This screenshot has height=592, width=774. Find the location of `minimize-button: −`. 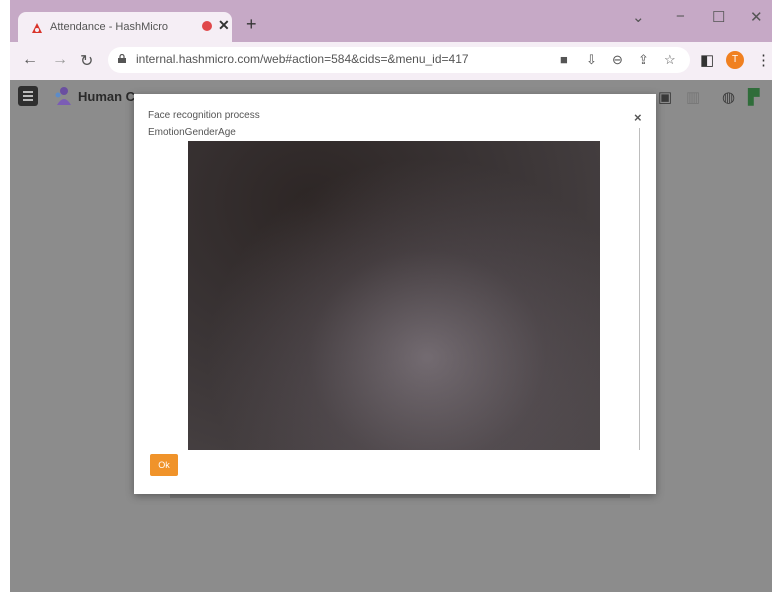

minimize-button: − is located at coordinates (680, 16).